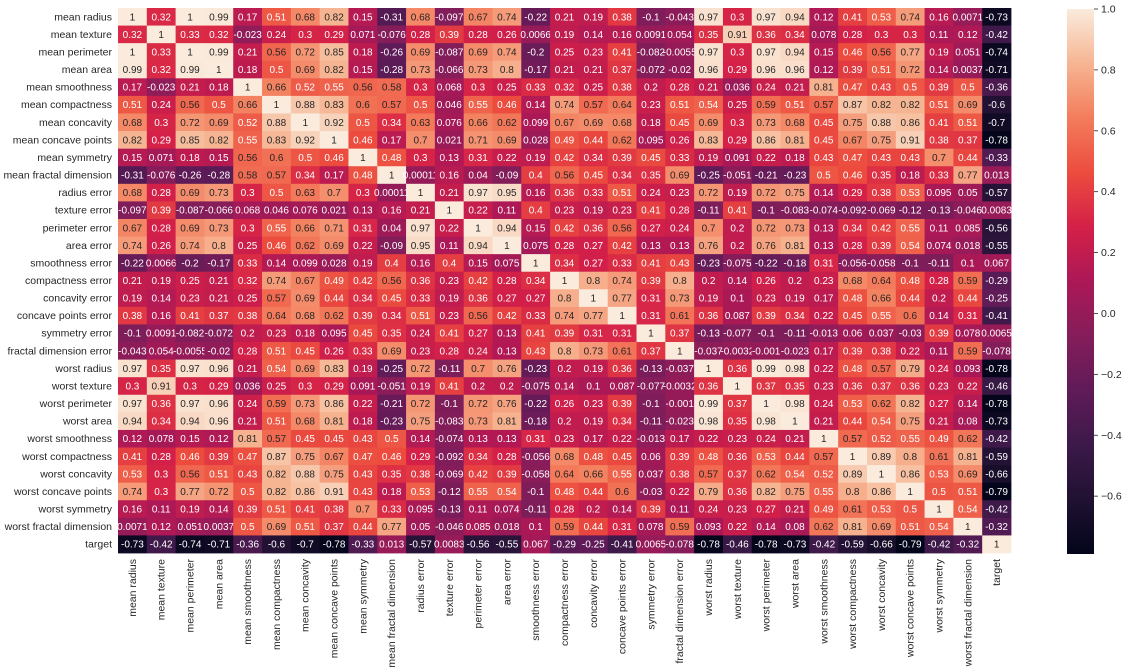 This screenshot has height=672, width=1128. I want to click on cell-value-label: 0.44, so click(594, 140).